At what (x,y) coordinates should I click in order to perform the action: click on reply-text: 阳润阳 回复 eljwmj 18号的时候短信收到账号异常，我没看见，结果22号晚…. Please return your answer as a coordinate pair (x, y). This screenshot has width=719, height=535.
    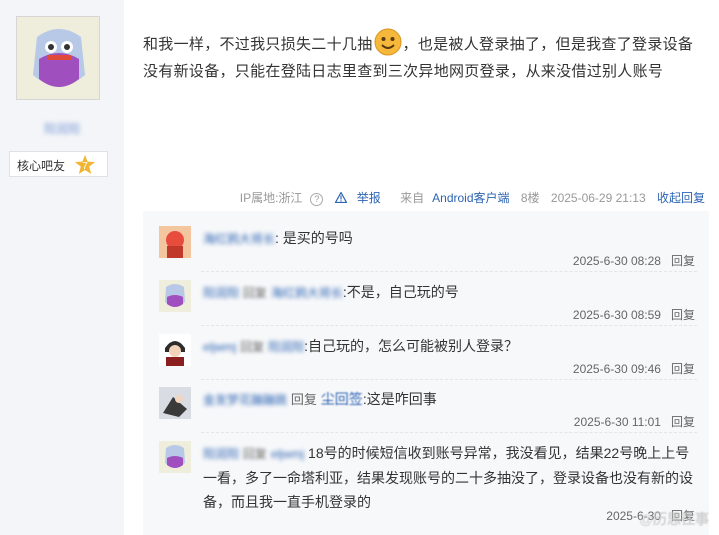
    Looking at the image, I should click on (448, 477).